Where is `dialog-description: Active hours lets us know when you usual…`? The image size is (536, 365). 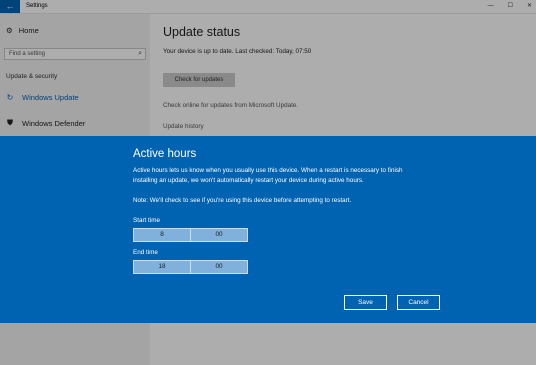 dialog-description: Active hours lets us know when you usual… is located at coordinates (268, 175).